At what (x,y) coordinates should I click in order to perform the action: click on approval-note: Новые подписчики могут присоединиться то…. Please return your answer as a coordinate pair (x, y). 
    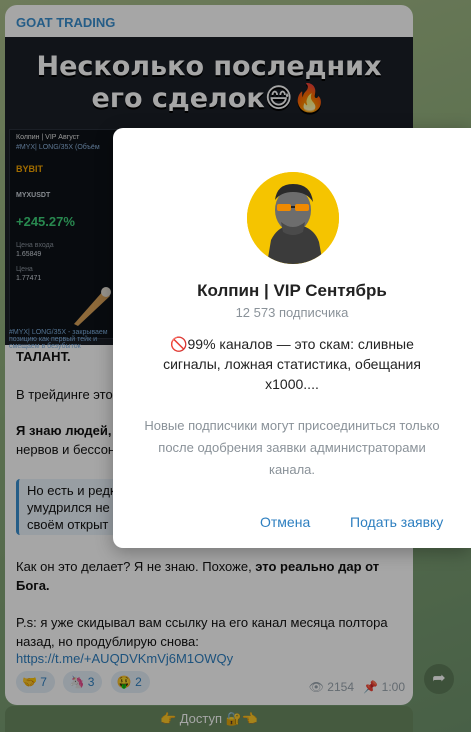
    Looking at the image, I should click on (292, 447).